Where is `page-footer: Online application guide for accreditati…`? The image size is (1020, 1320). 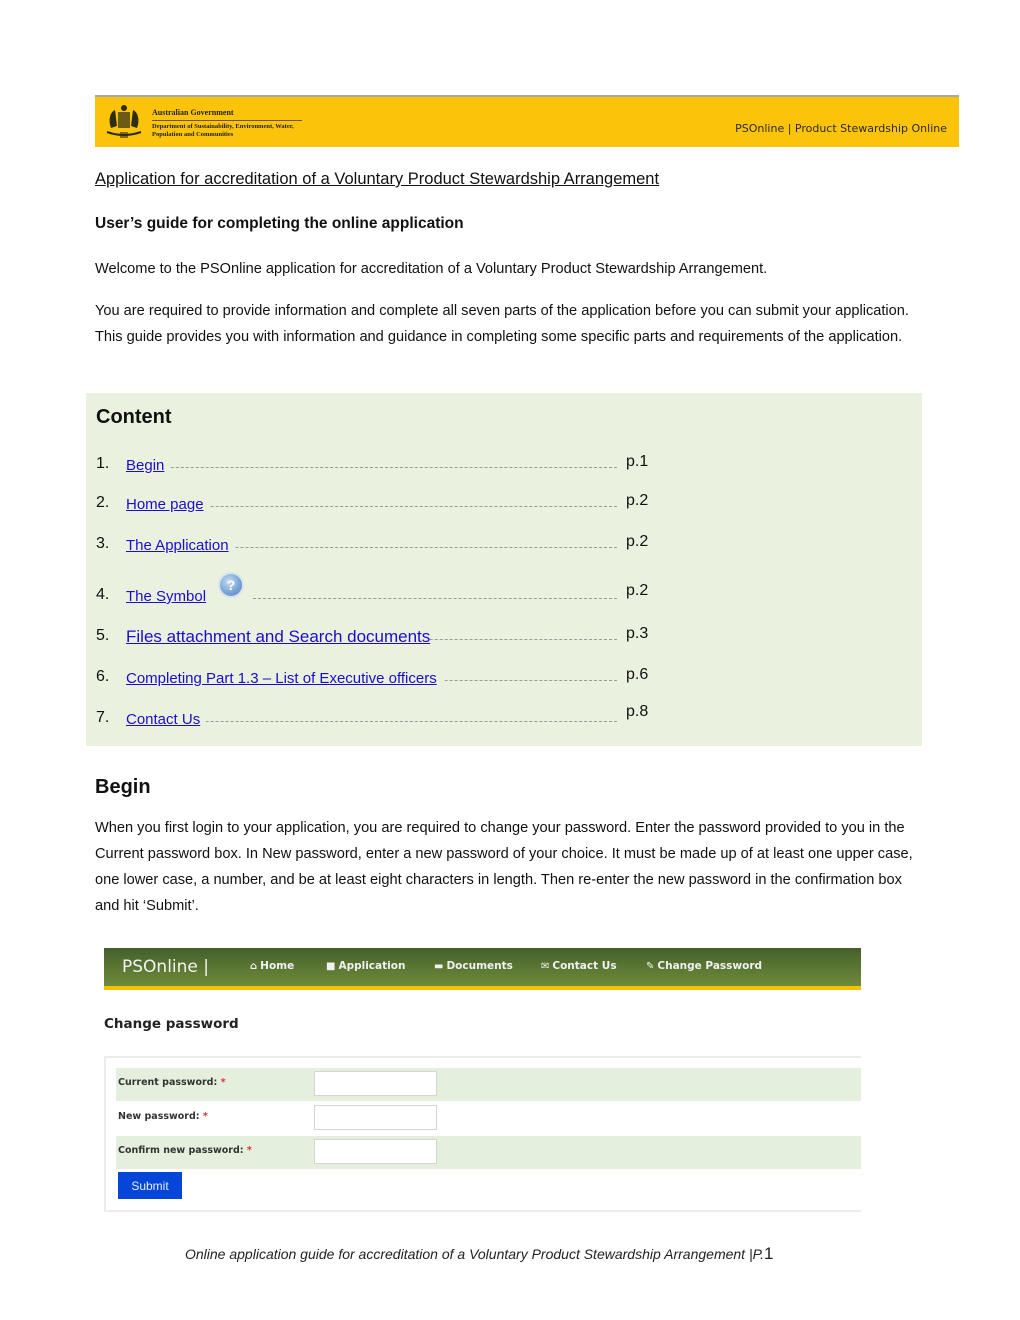
page-footer: Online application guide for accreditati… is located at coordinates (479, 1254).